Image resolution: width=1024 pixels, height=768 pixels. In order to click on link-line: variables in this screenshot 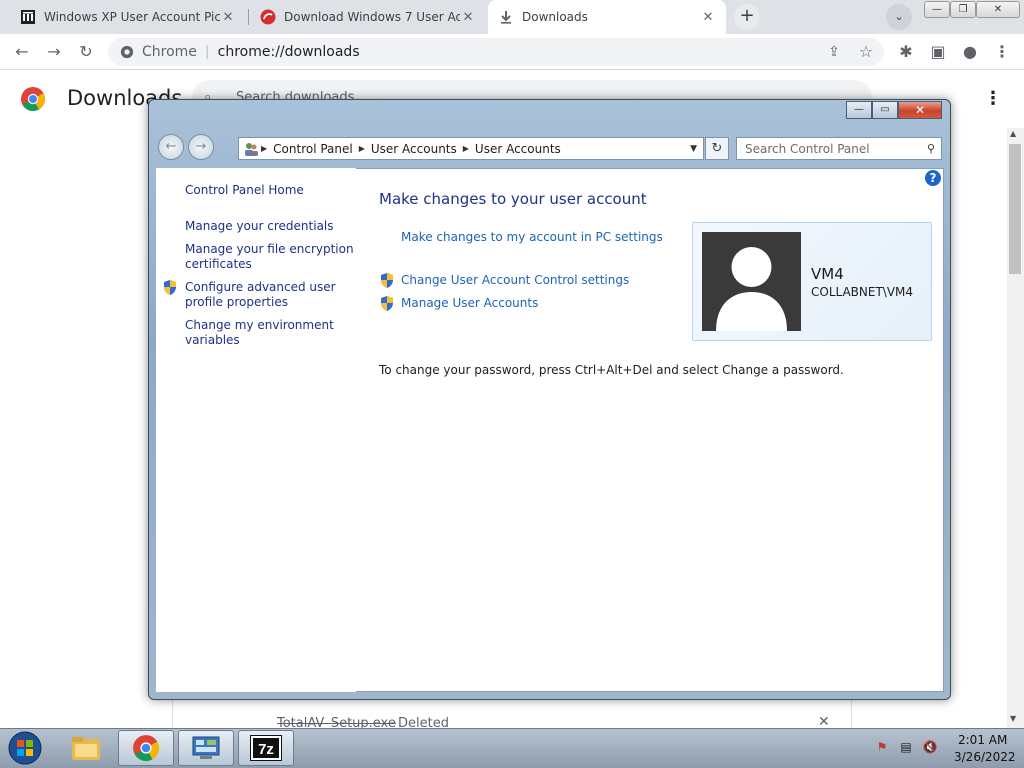, I will do `click(212, 340)`.